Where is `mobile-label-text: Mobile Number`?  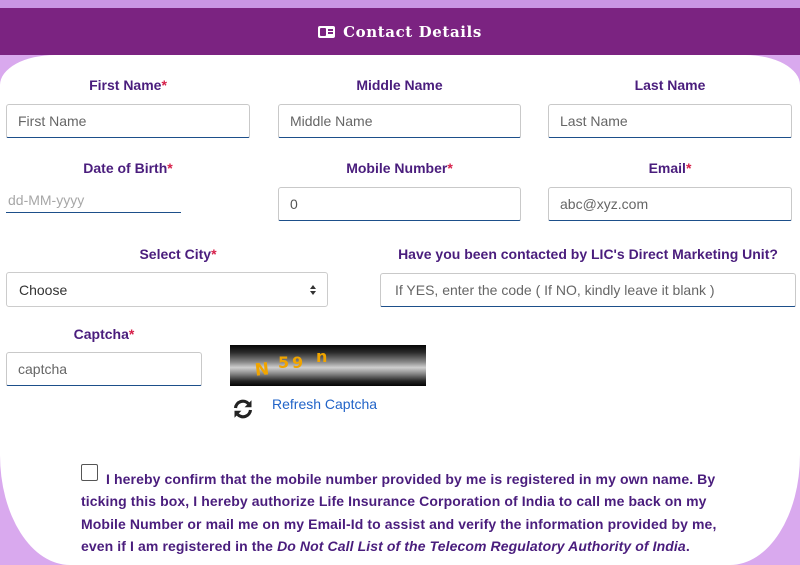
mobile-label-text: Mobile Number is located at coordinates (397, 168).